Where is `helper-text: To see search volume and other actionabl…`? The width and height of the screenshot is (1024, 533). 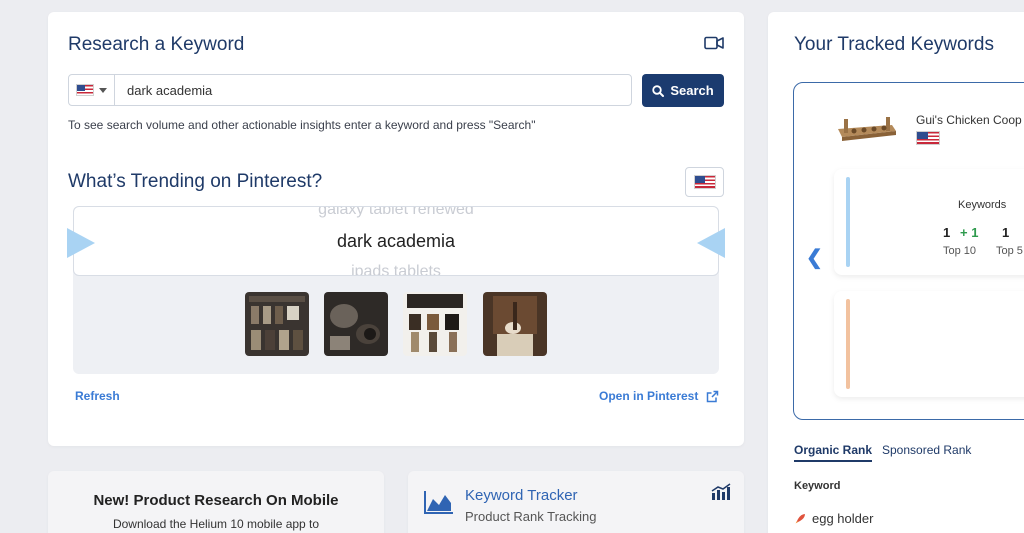
helper-text: To see search volume and other actionabl… is located at coordinates (302, 125).